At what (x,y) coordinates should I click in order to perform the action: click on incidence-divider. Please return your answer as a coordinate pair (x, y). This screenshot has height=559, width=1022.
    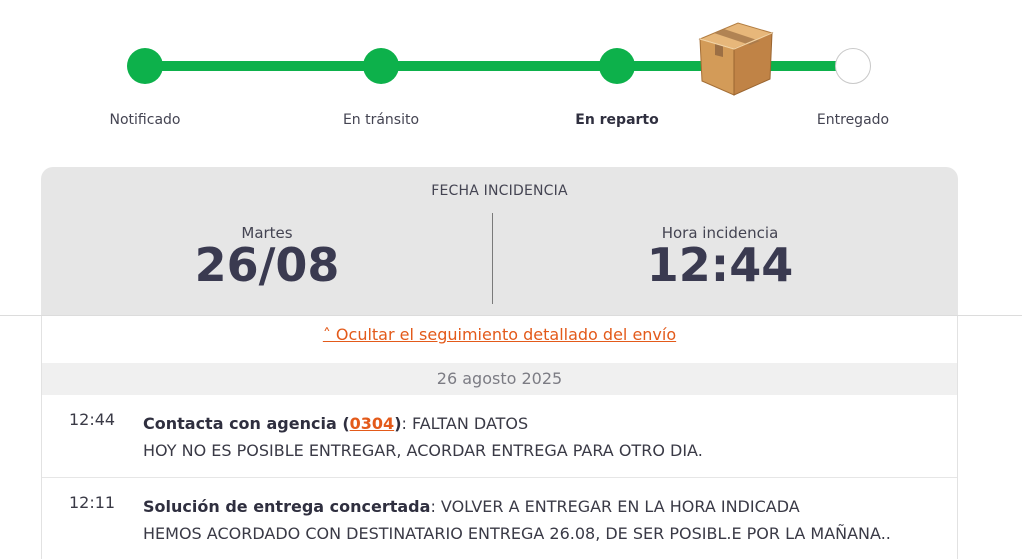
    Looking at the image, I should click on (492, 258).